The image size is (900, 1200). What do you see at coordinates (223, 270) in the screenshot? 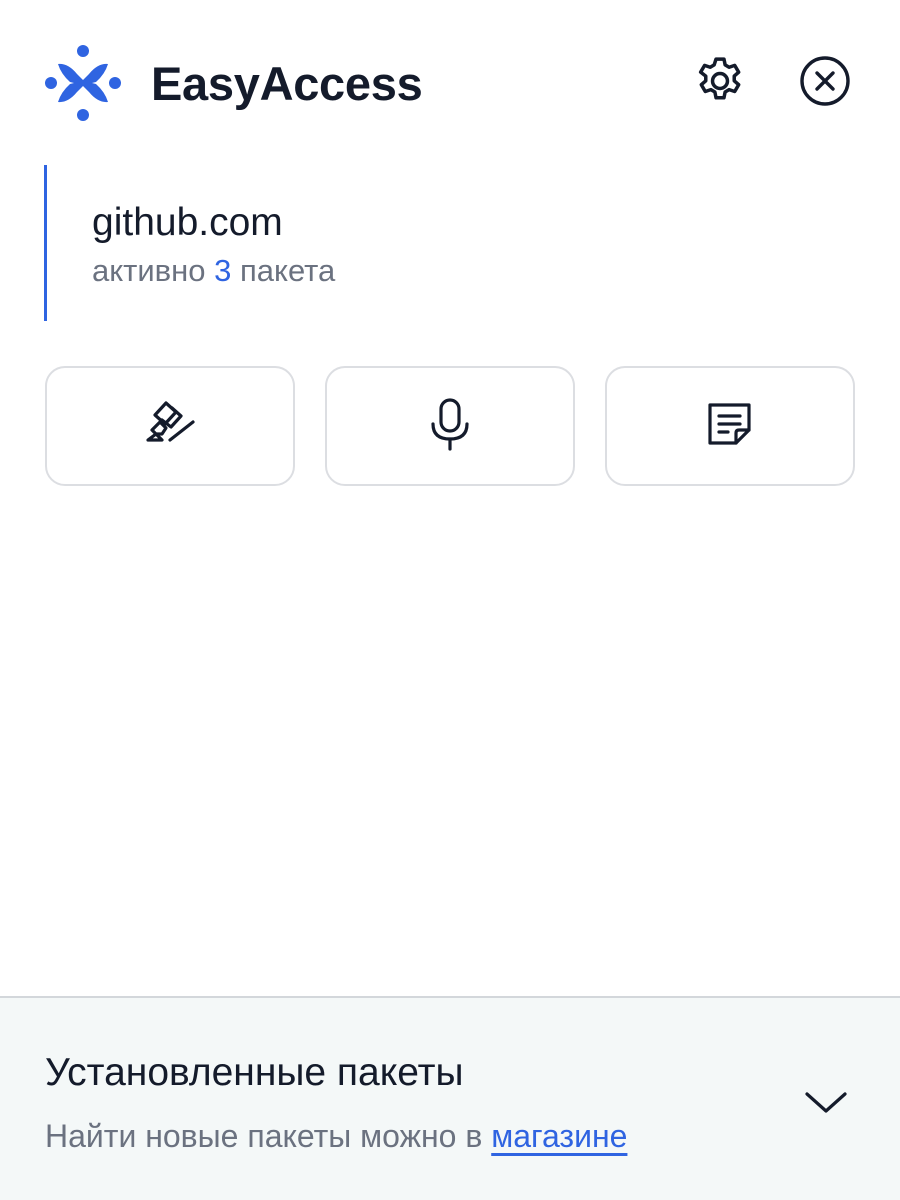
I see `active-count: 3` at bounding box center [223, 270].